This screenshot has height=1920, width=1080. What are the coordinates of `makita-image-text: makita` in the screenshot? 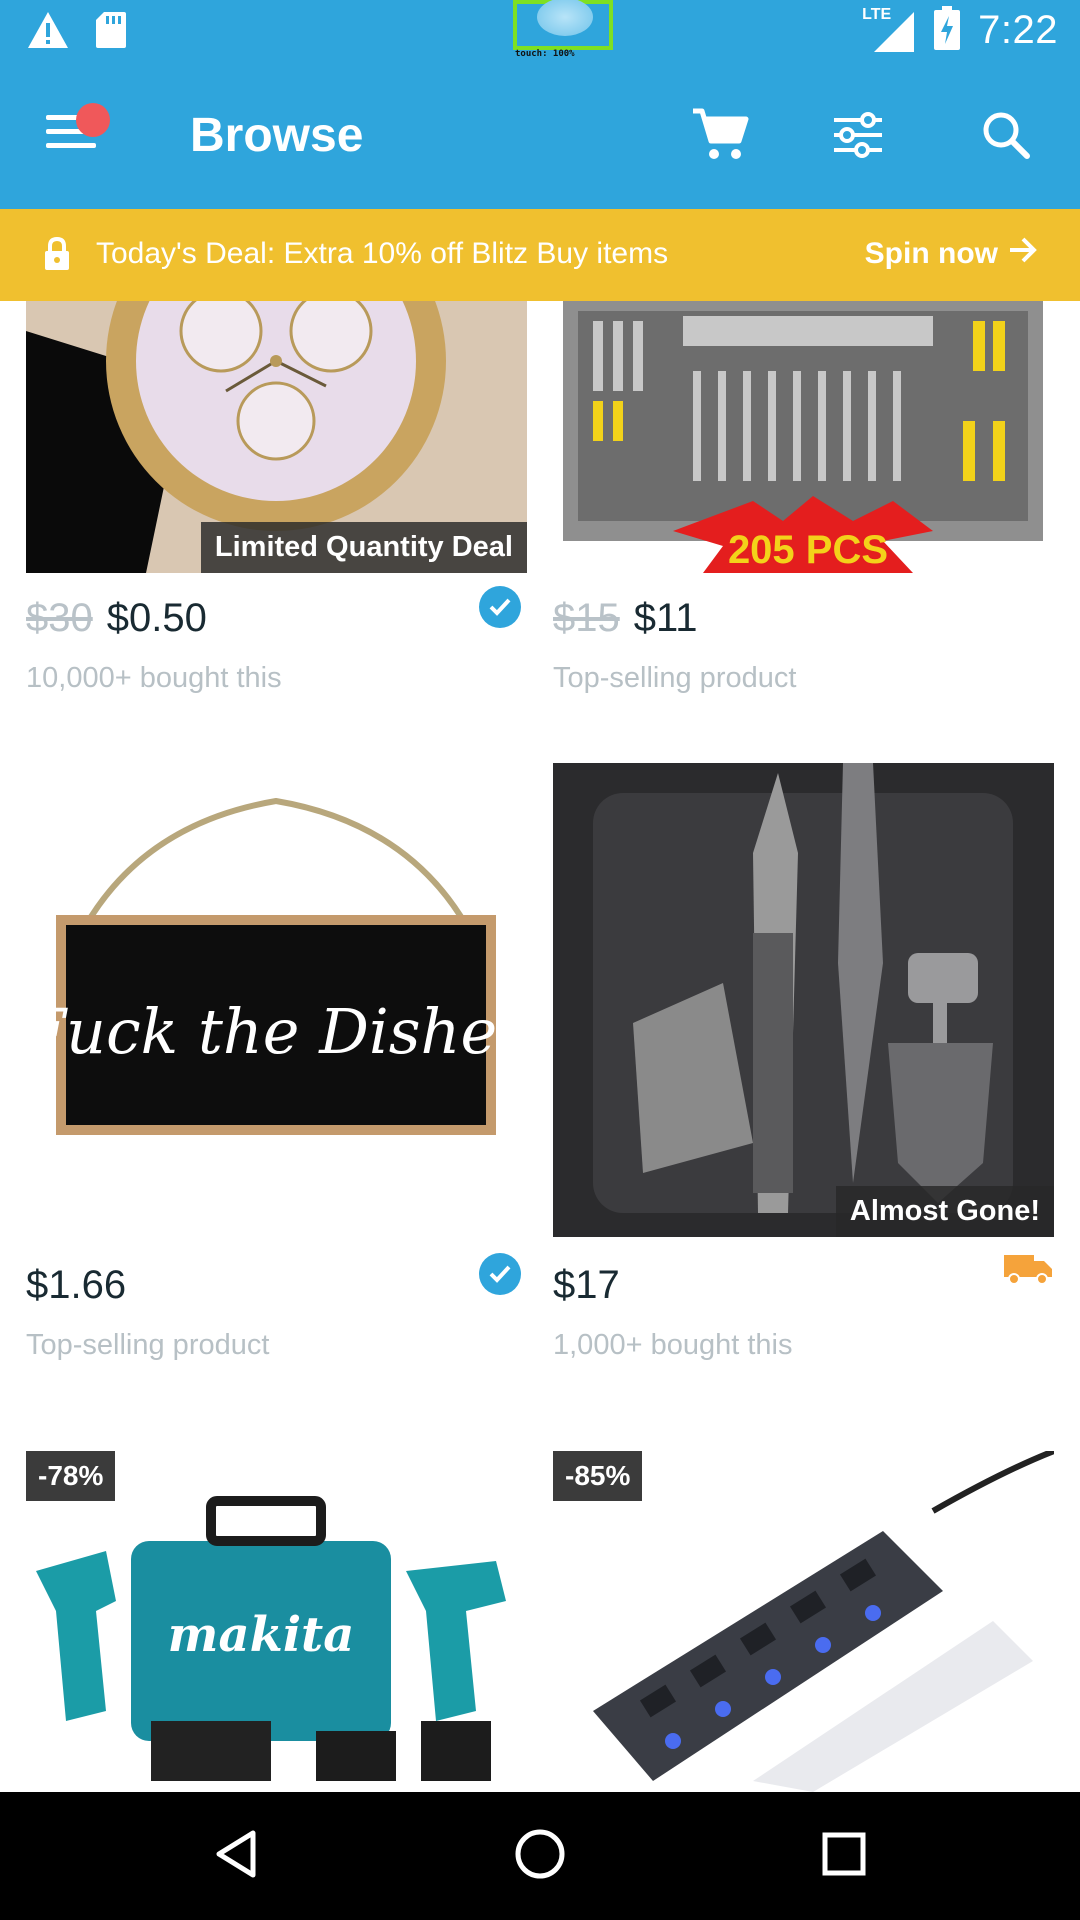 It's located at (261, 1635).